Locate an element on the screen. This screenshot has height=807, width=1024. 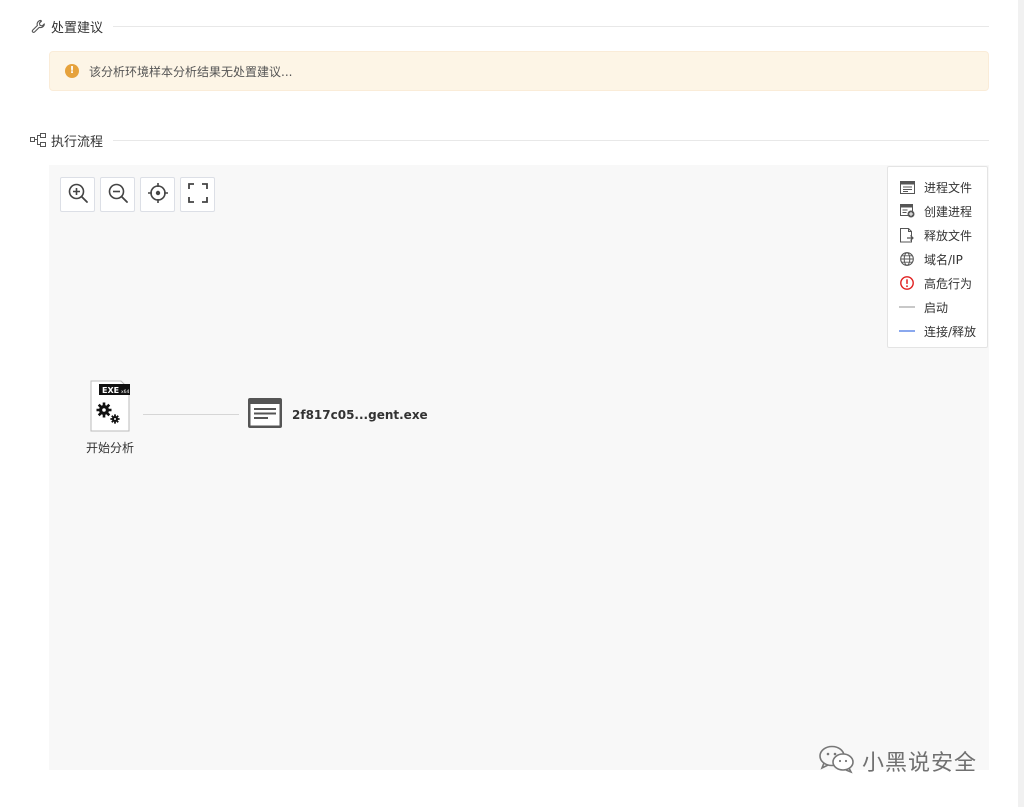
legend-item-release-file: 释放文件 is located at coordinates (937, 235).